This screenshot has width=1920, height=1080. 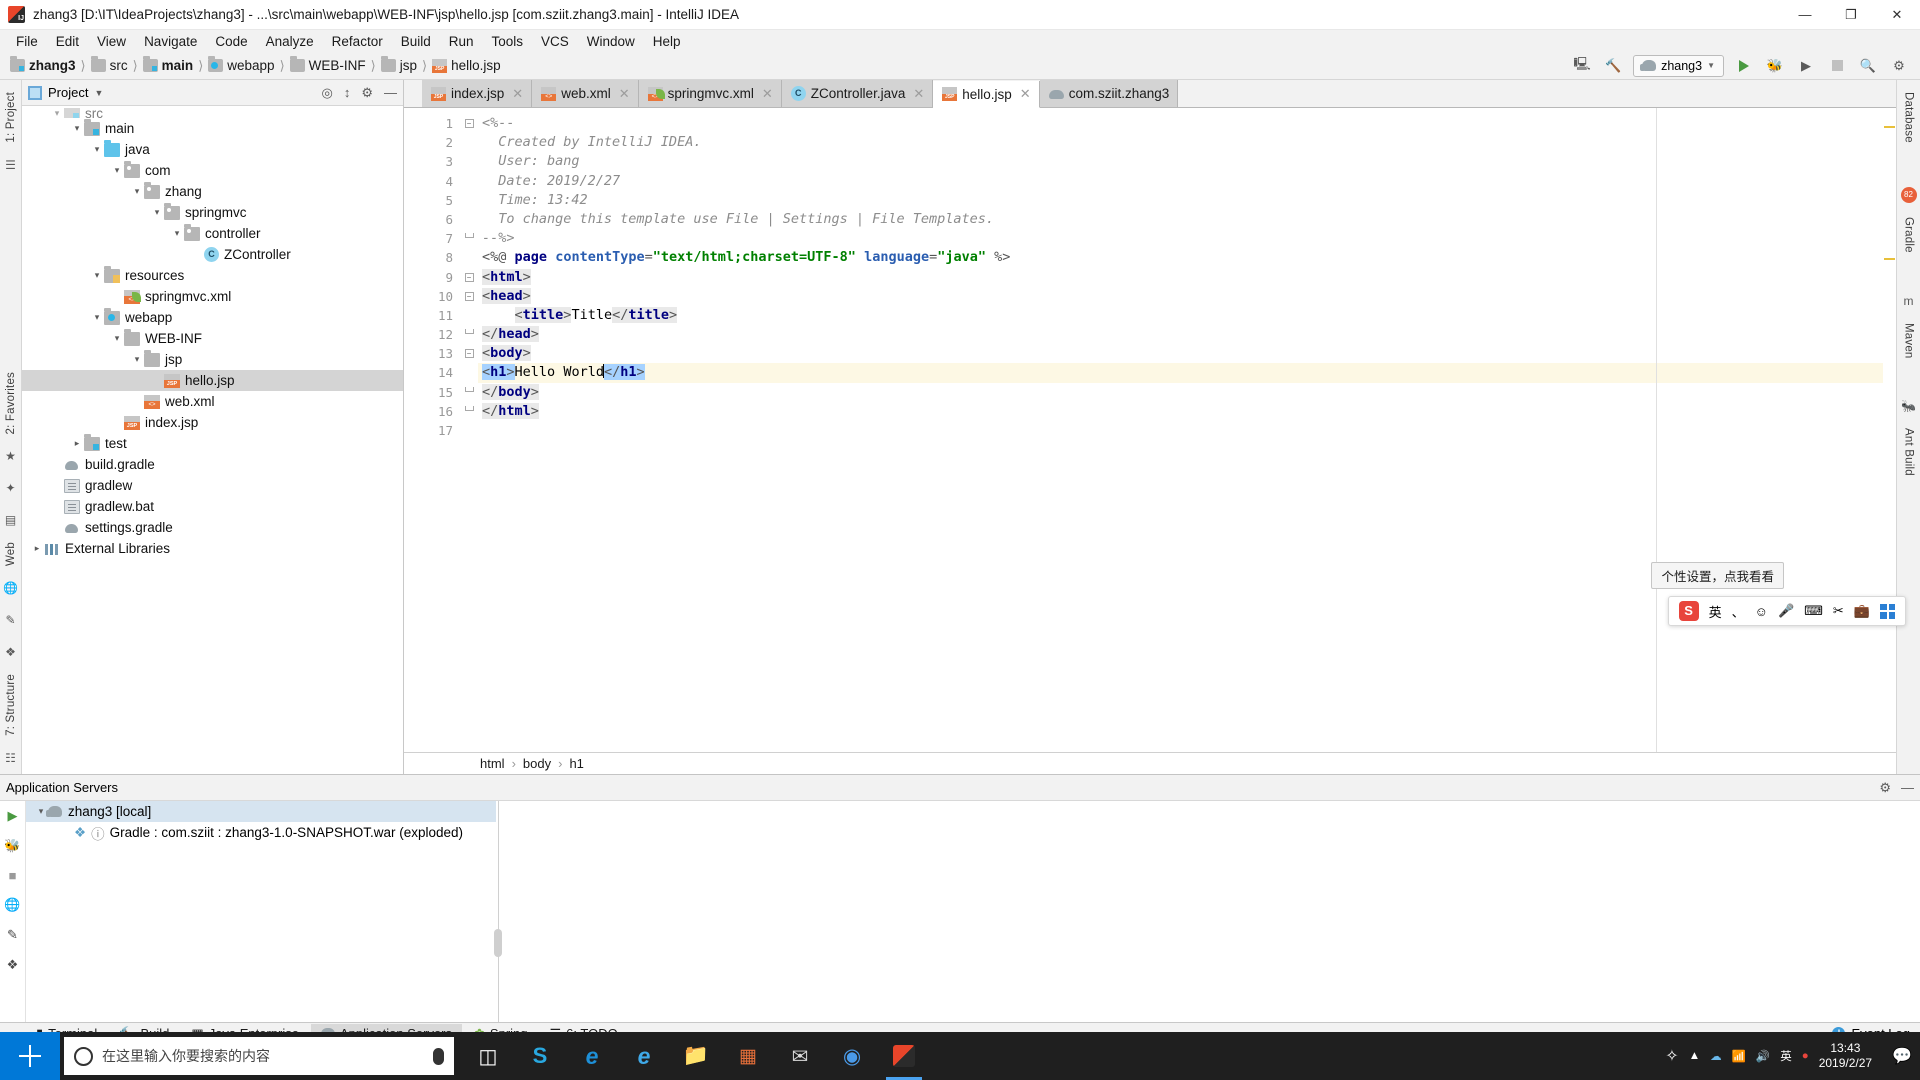 What do you see at coordinates (1671, 1056) in the screenshot?
I see `pen-tray-icon: ✧` at bounding box center [1671, 1056].